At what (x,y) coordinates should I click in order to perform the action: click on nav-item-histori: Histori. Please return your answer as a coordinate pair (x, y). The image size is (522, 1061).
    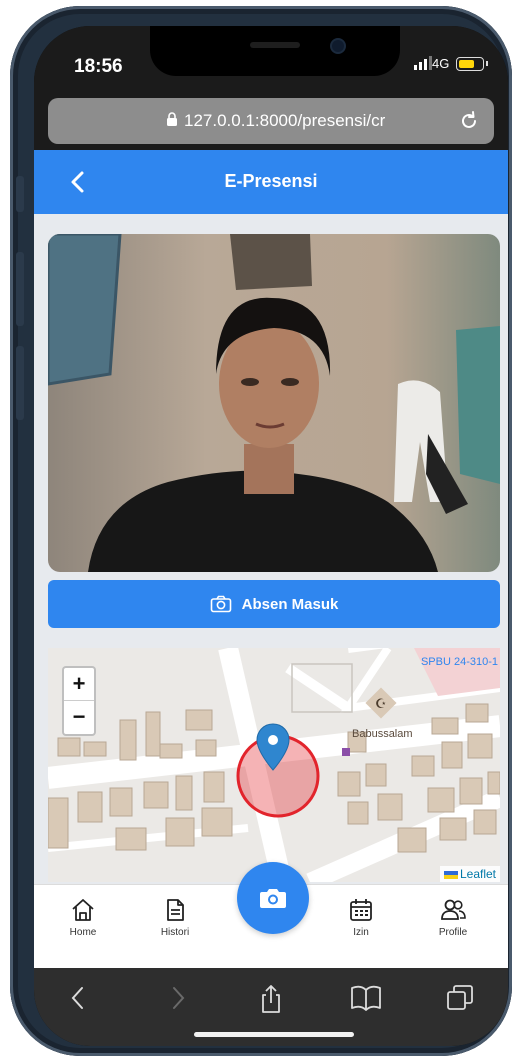
    Looking at the image, I should click on (175, 917).